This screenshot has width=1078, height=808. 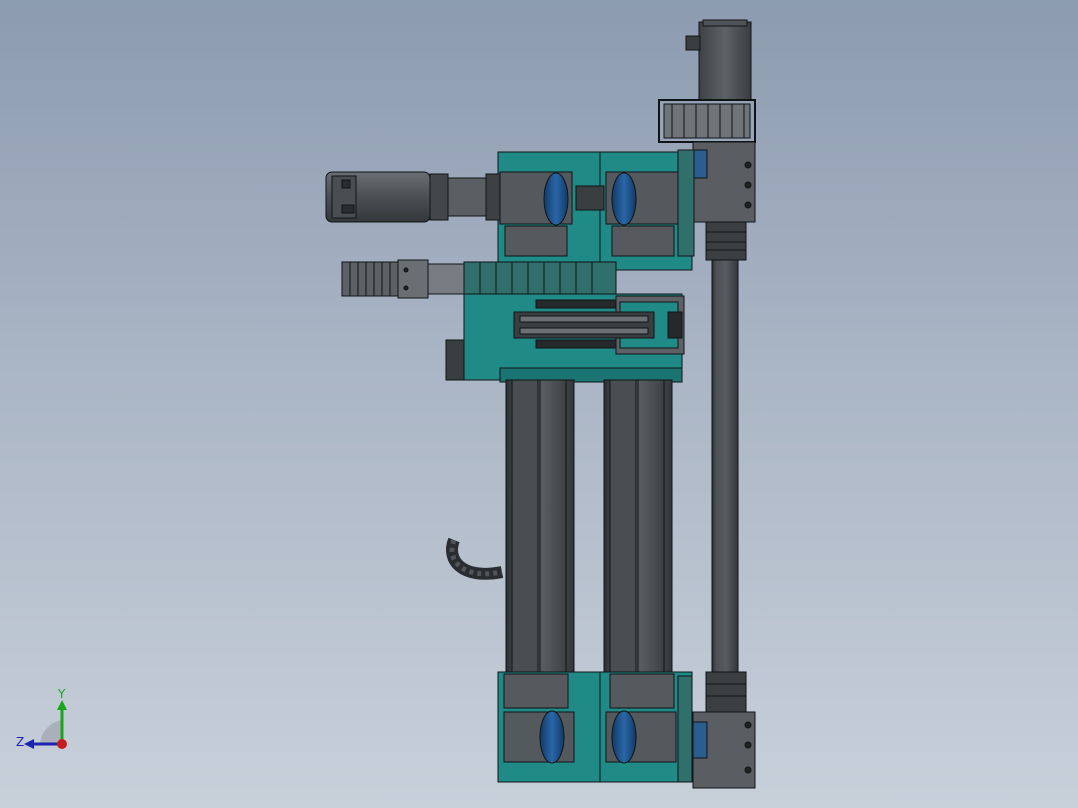 What do you see at coordinates (556, 199) in the screenshot?
I see `left-sight-window` at bounding box center [556, 199].